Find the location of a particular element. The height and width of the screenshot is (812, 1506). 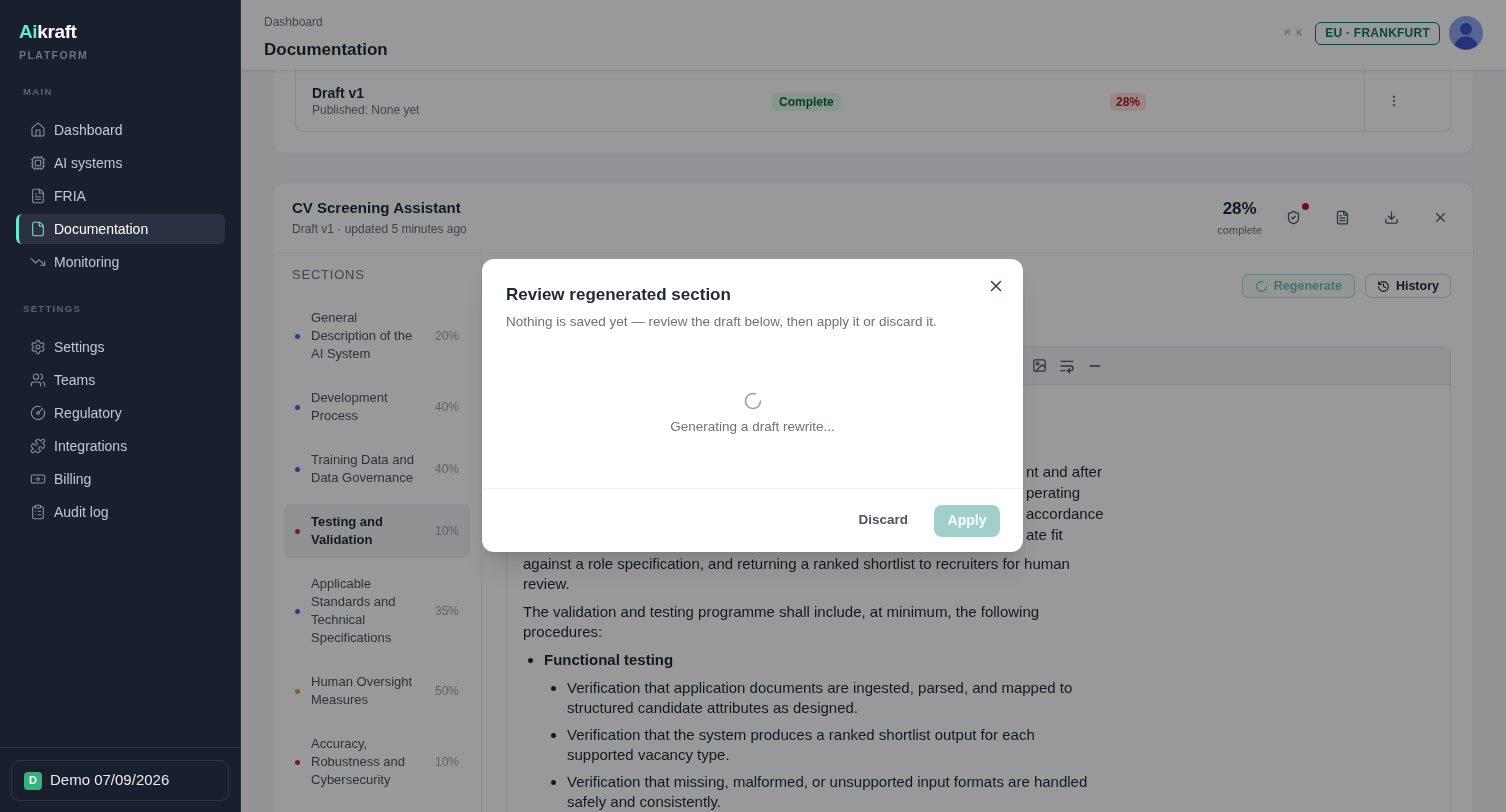

editor-text: ate fit is located at coordinates (1044, 535).